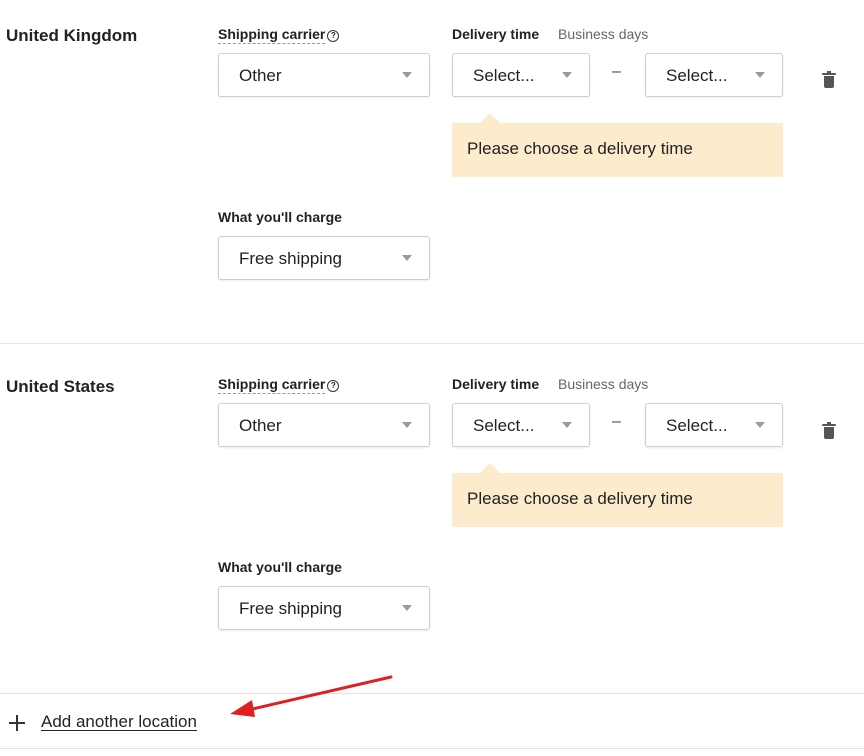 The height and width of the screenshot is (756, 864). Describe the element at coordinates (432, 721) in the screenshot. I see `add-location-row: Add another location` at that location.